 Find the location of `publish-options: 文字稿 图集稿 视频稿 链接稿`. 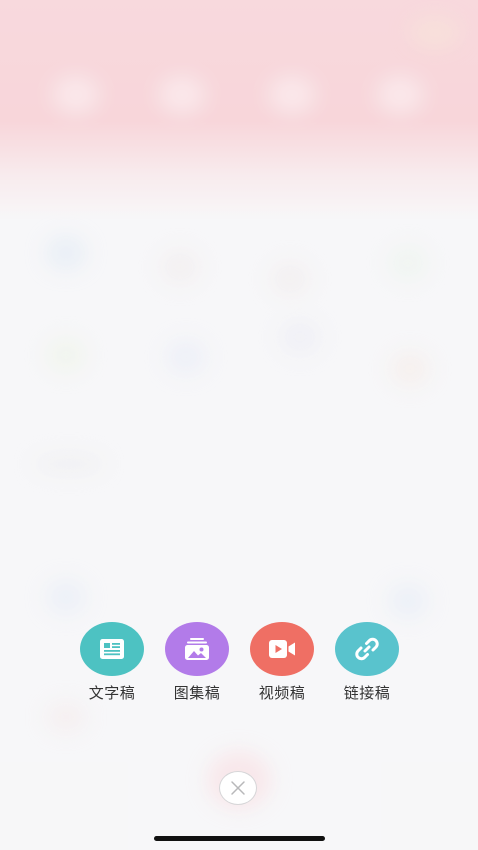

publish-options: 文字稿 图集稿 视频稿 链接稿 is located at coordinates (239, 667).